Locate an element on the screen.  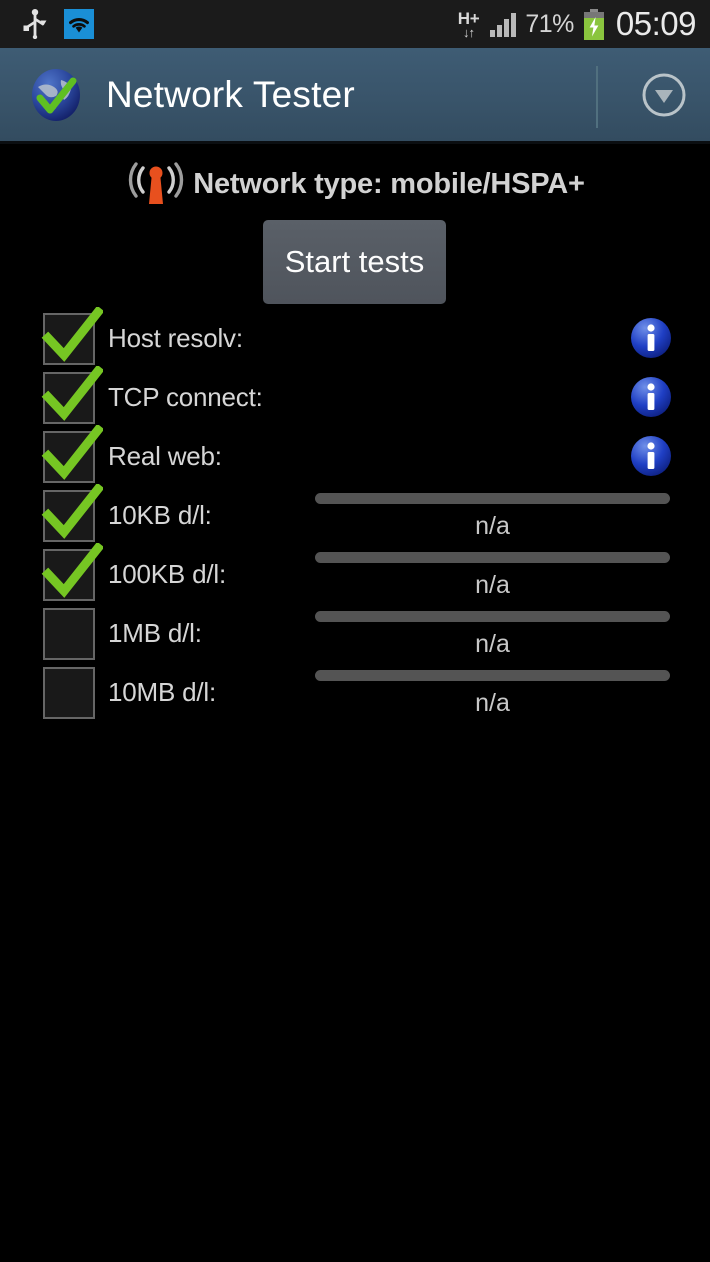
test-row: 100KB d/l: n/a is located at coordinates (355, 574).